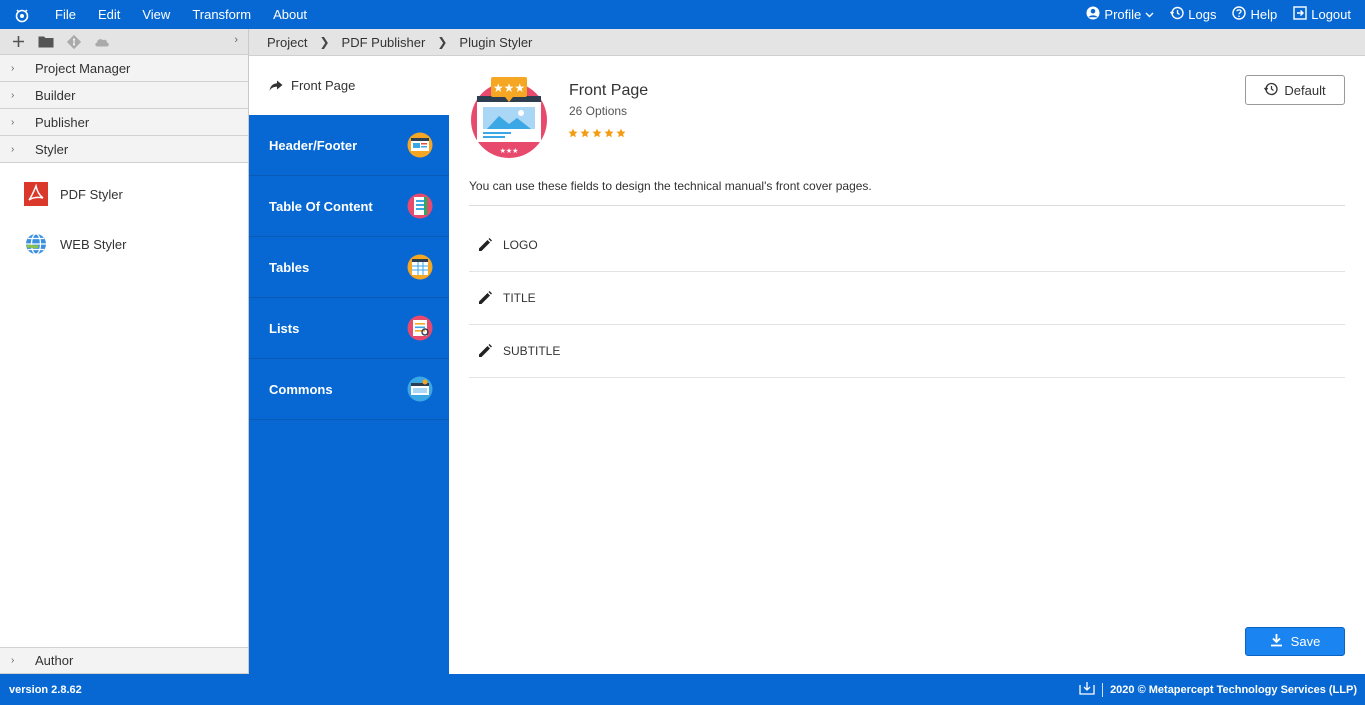 Image resolution: width=1365 pixels, height=705 pixels. I want to click on app-logo-icon, so click(22, 14).